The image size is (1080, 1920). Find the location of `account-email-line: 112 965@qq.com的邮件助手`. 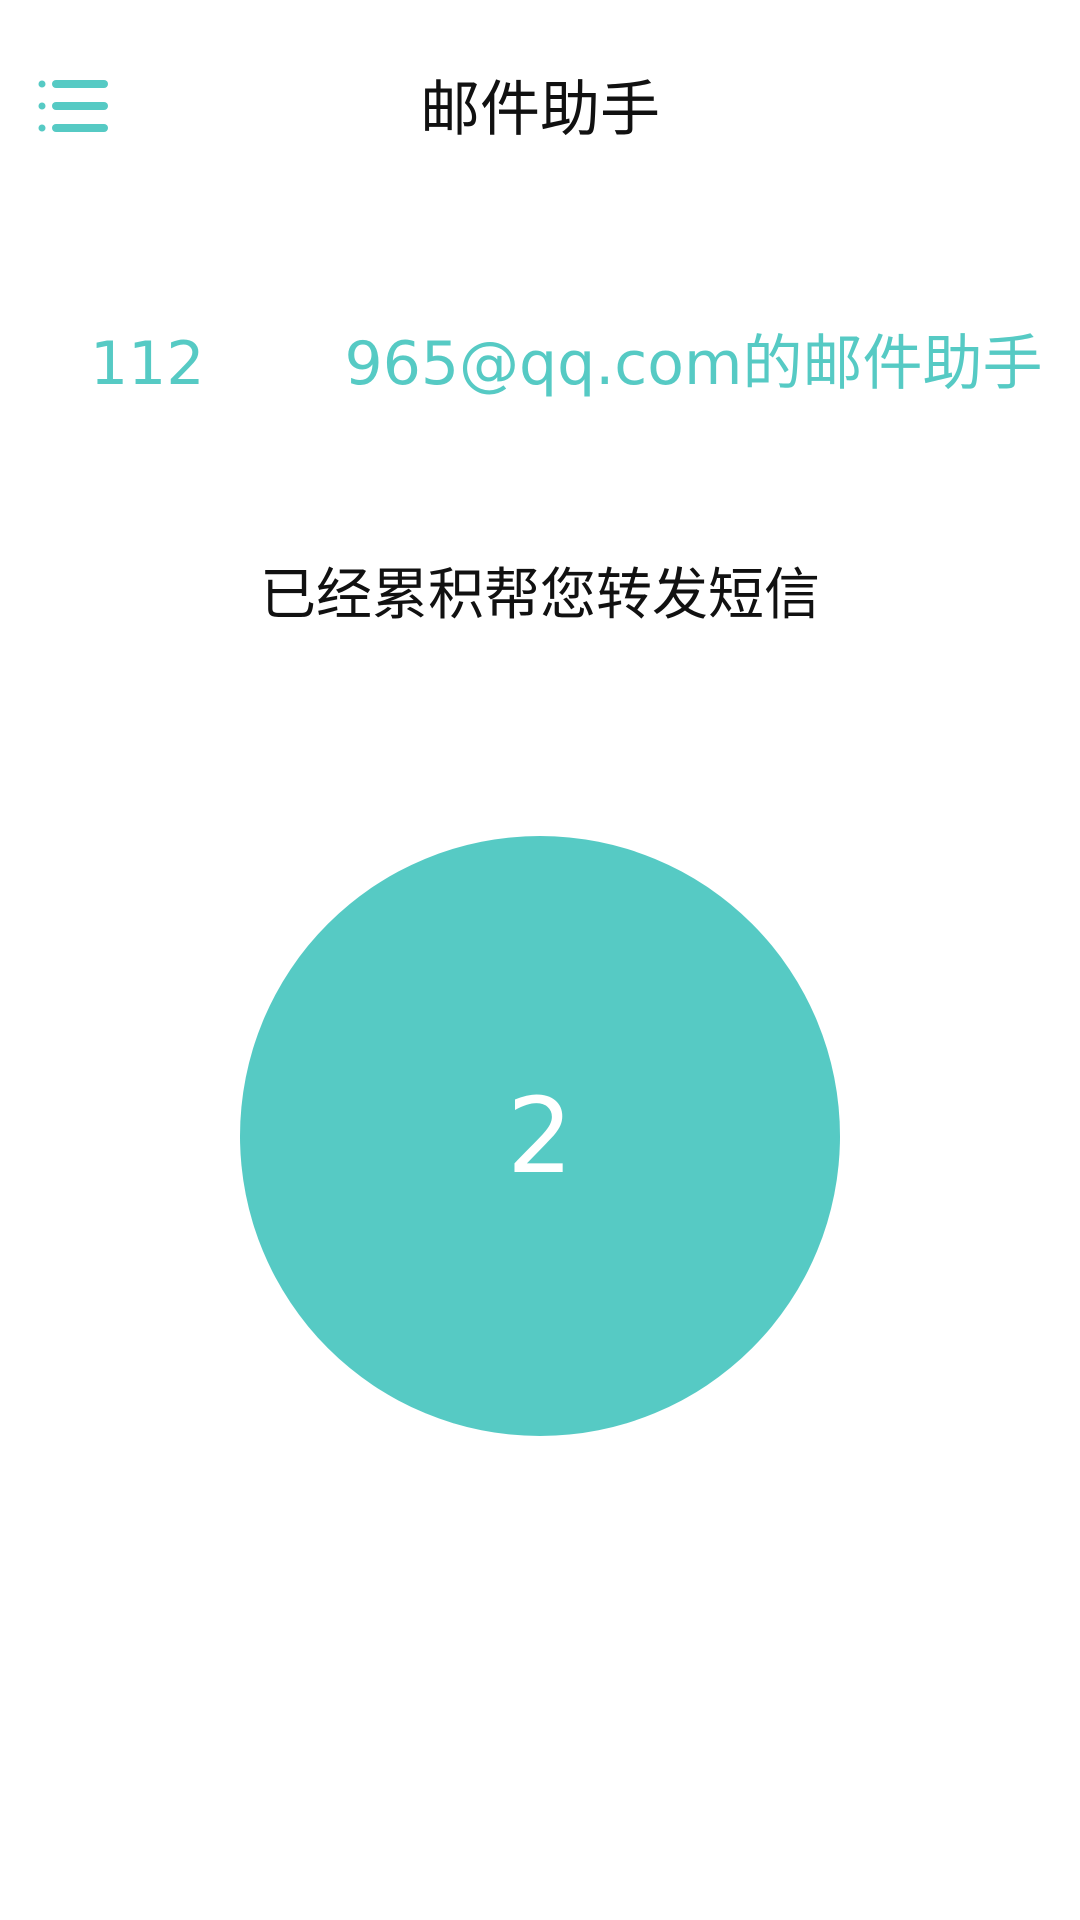

account-email-line: 112 965@qq.com的邮件助手 is located at coordinates (570, 364).